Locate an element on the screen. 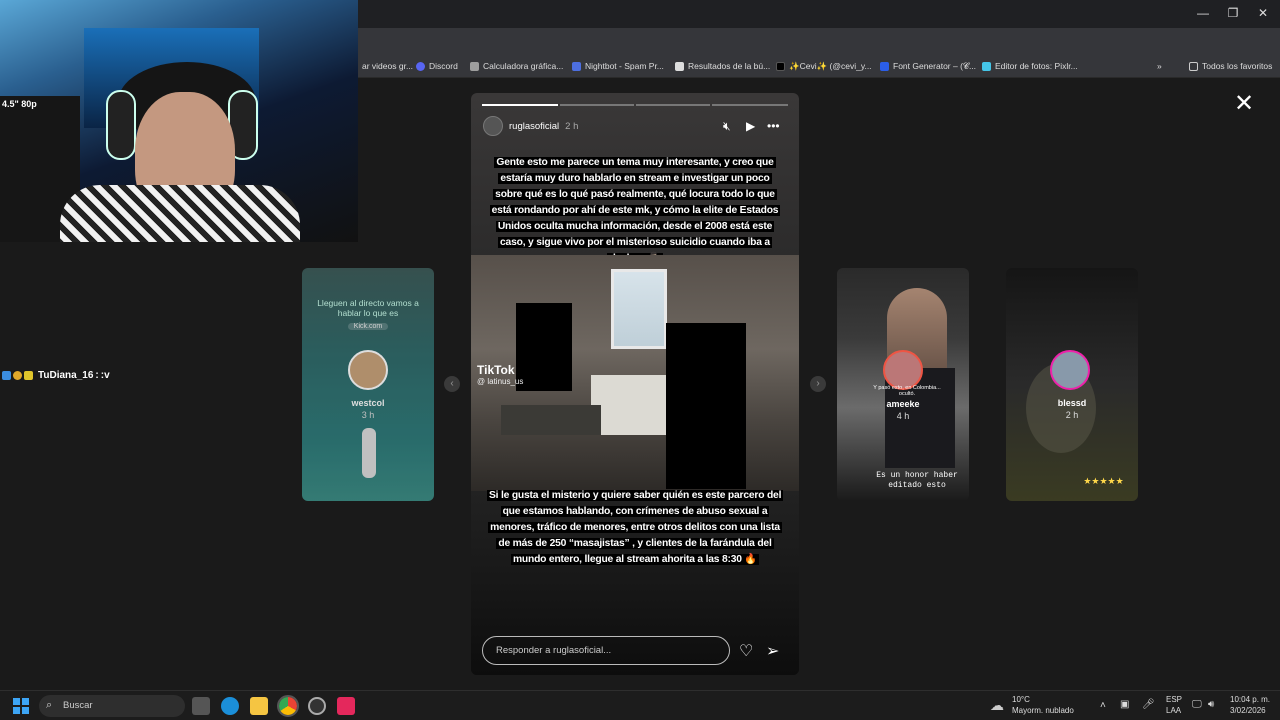  kitchen-cabinet is located at coordinates (631, 405).